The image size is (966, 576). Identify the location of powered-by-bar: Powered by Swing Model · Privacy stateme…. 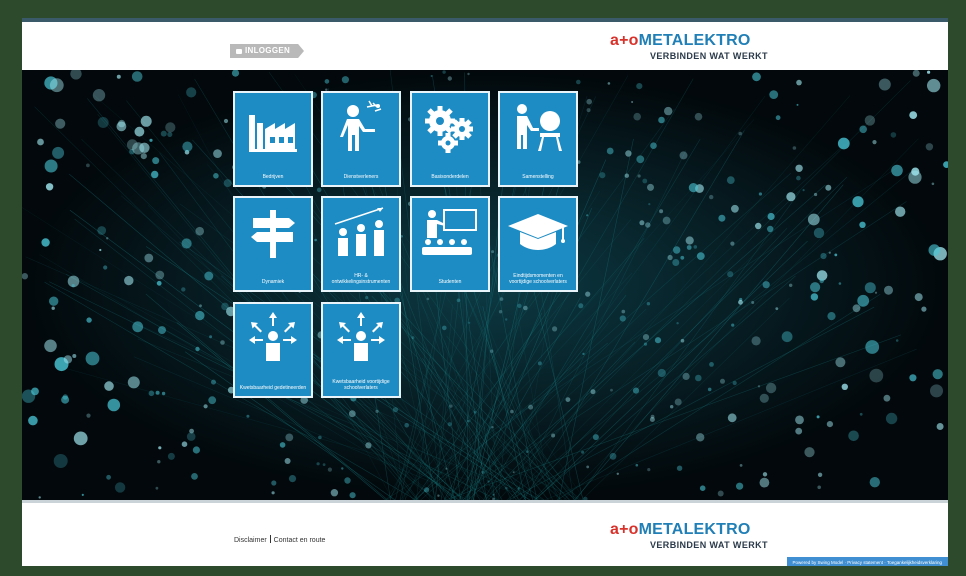
(867, 561).